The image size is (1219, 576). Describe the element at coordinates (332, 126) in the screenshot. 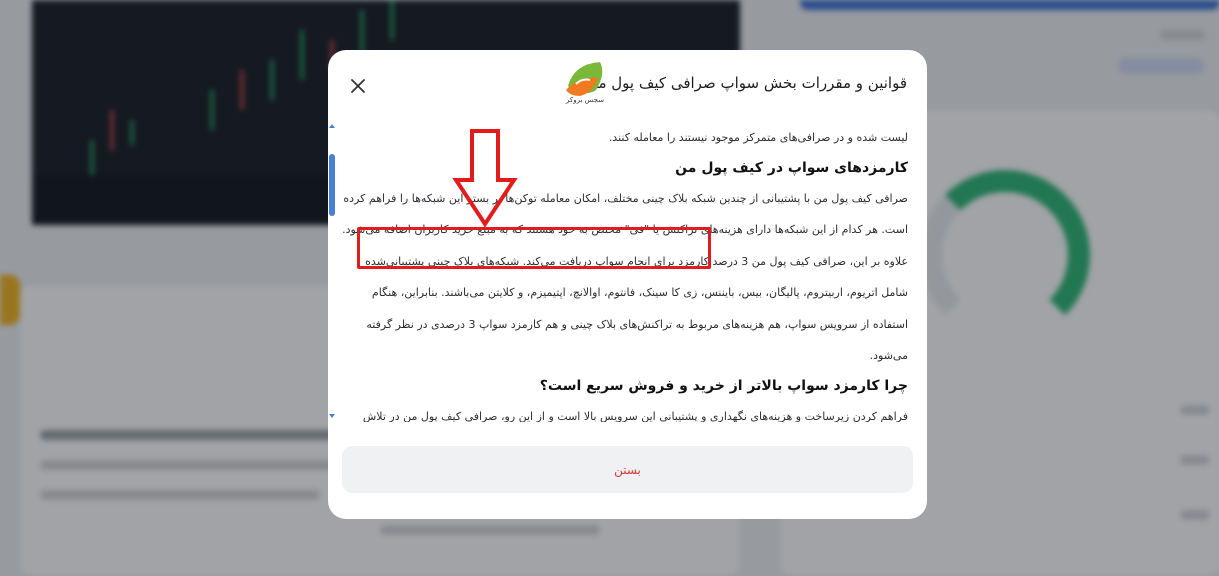

I see `scroll-up-icon` at that location.